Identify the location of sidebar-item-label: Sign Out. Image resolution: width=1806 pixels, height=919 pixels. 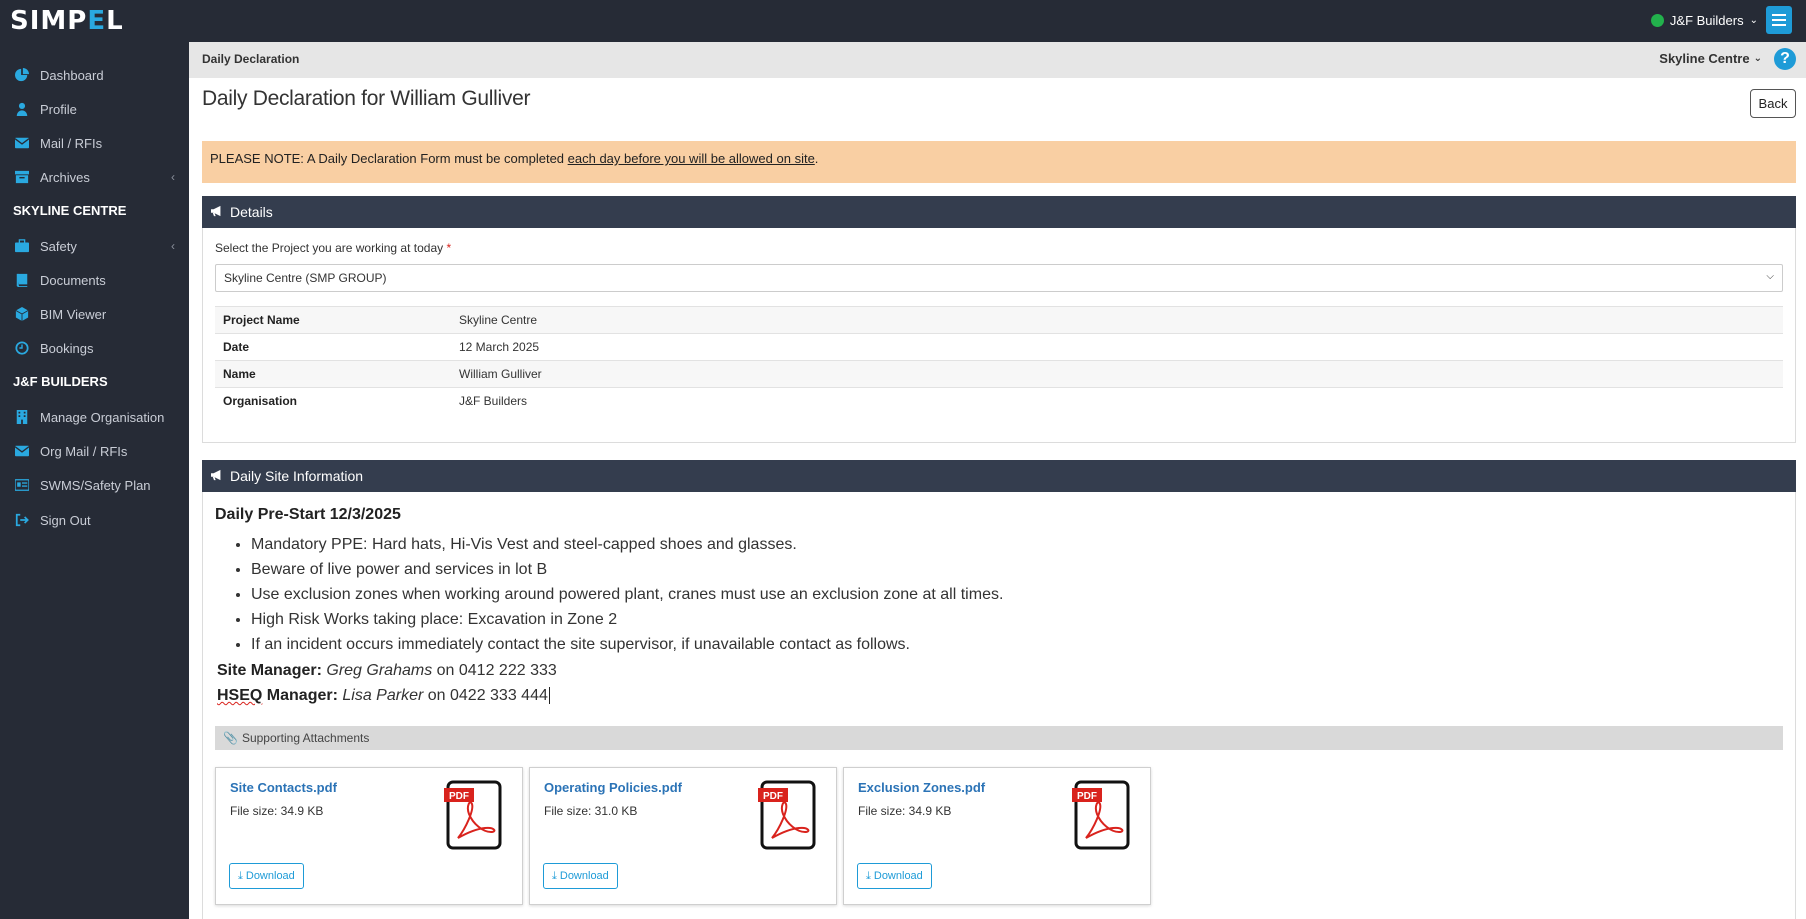
(65, 520).